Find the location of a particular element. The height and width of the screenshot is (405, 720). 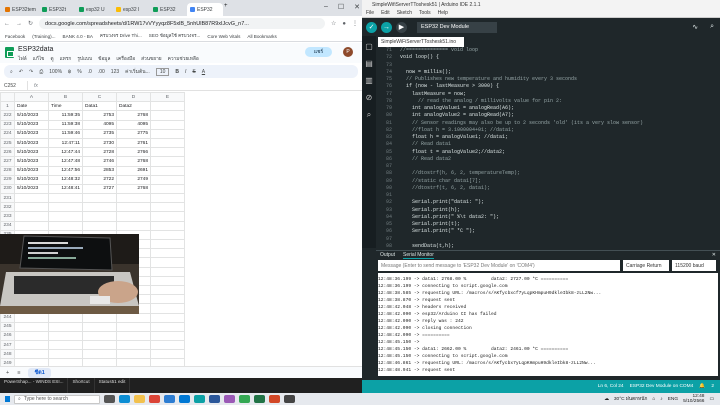

print-icon: ⎙ is located at coordinates (41, 72).